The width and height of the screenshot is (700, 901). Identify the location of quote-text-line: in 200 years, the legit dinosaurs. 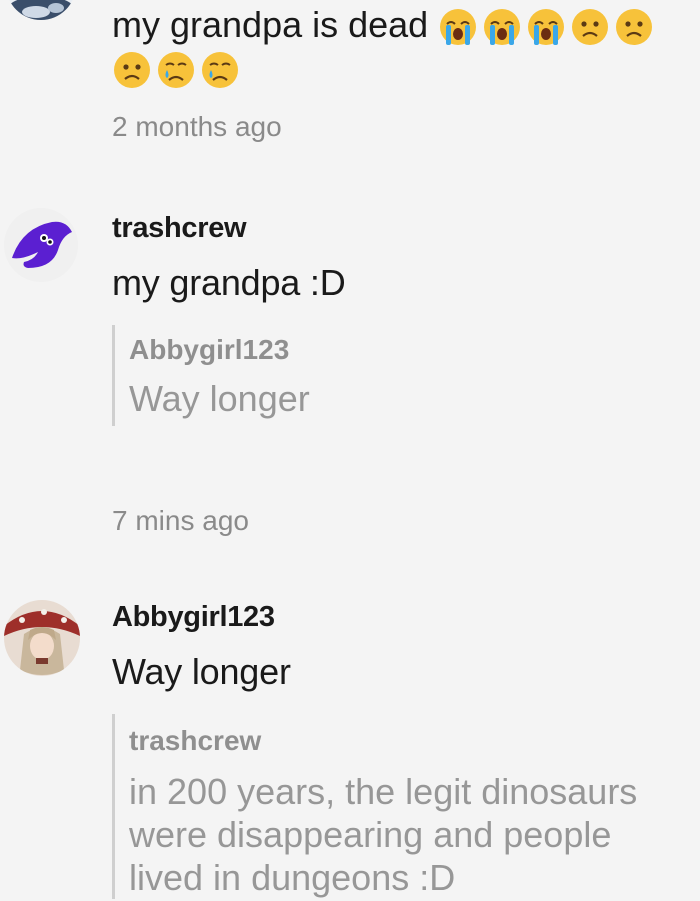
(383, 791).